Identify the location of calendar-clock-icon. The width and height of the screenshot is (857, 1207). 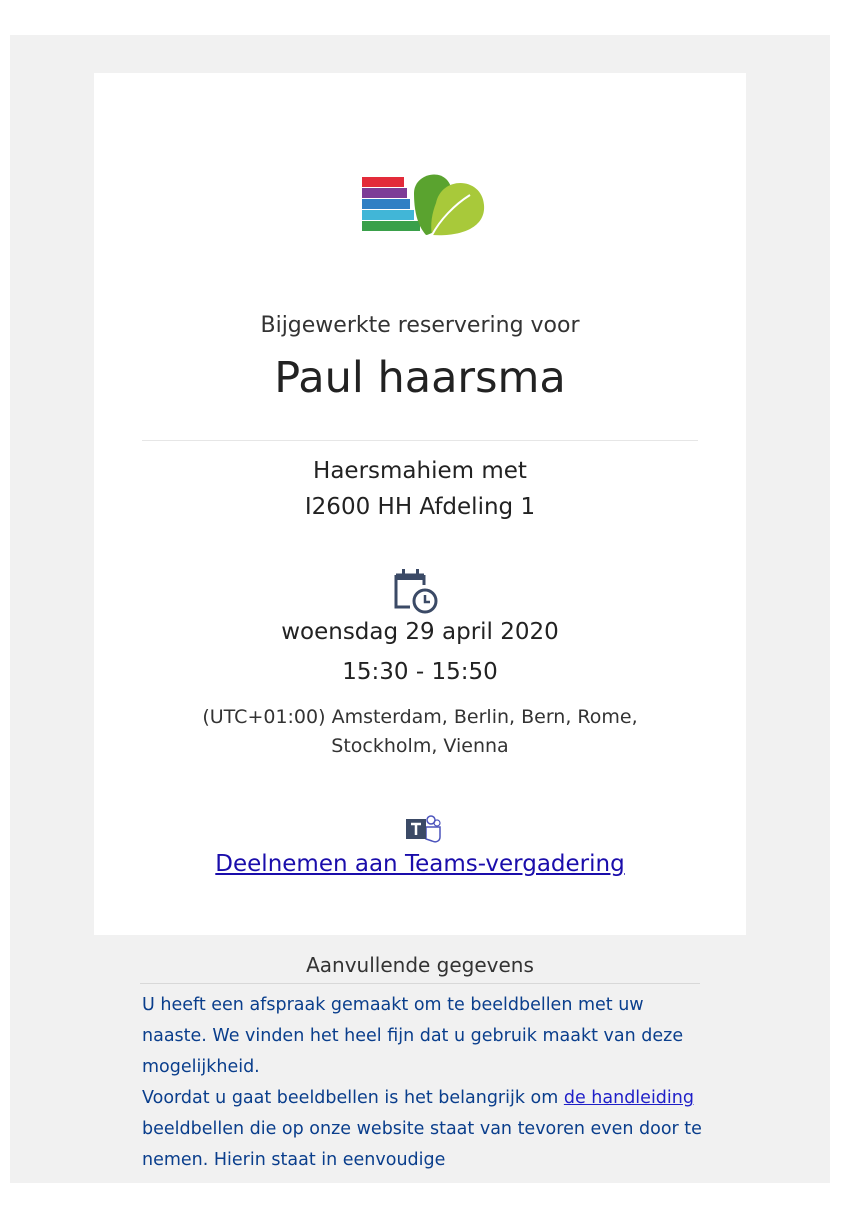
(416, 591).